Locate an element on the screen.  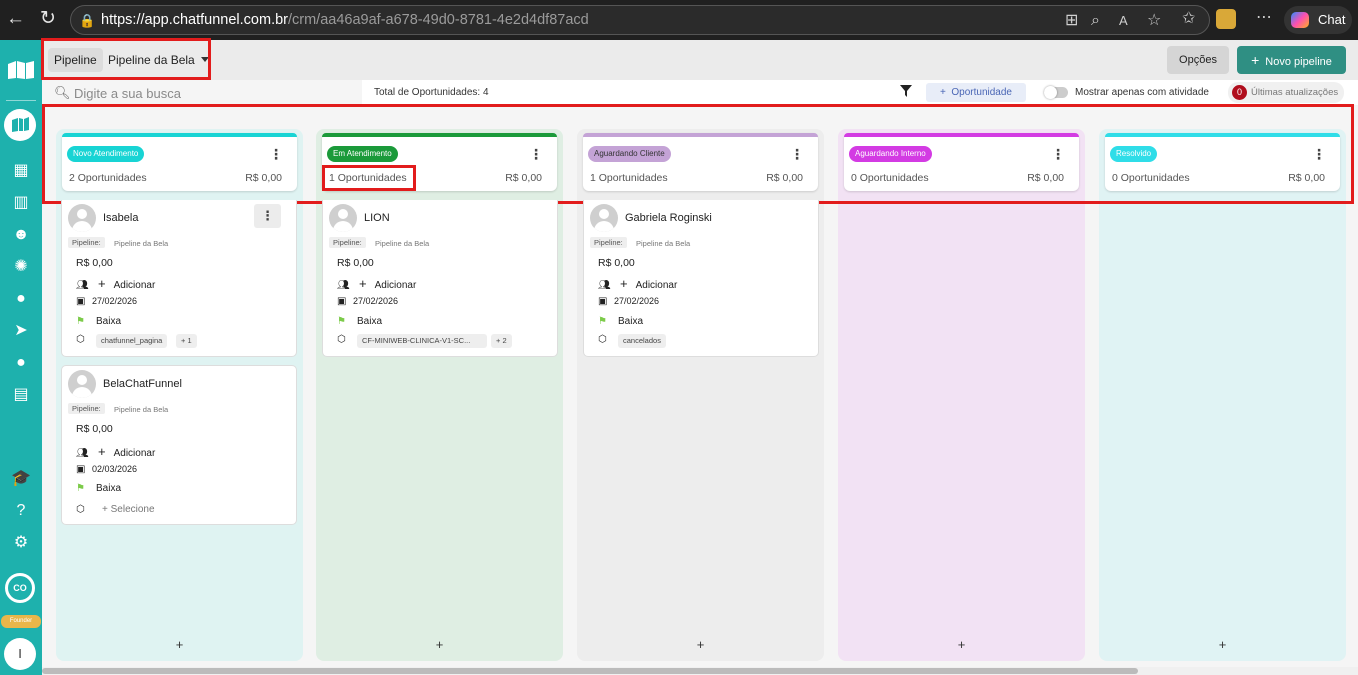
scrollbar-thumb is located at coordinates (590, 671).